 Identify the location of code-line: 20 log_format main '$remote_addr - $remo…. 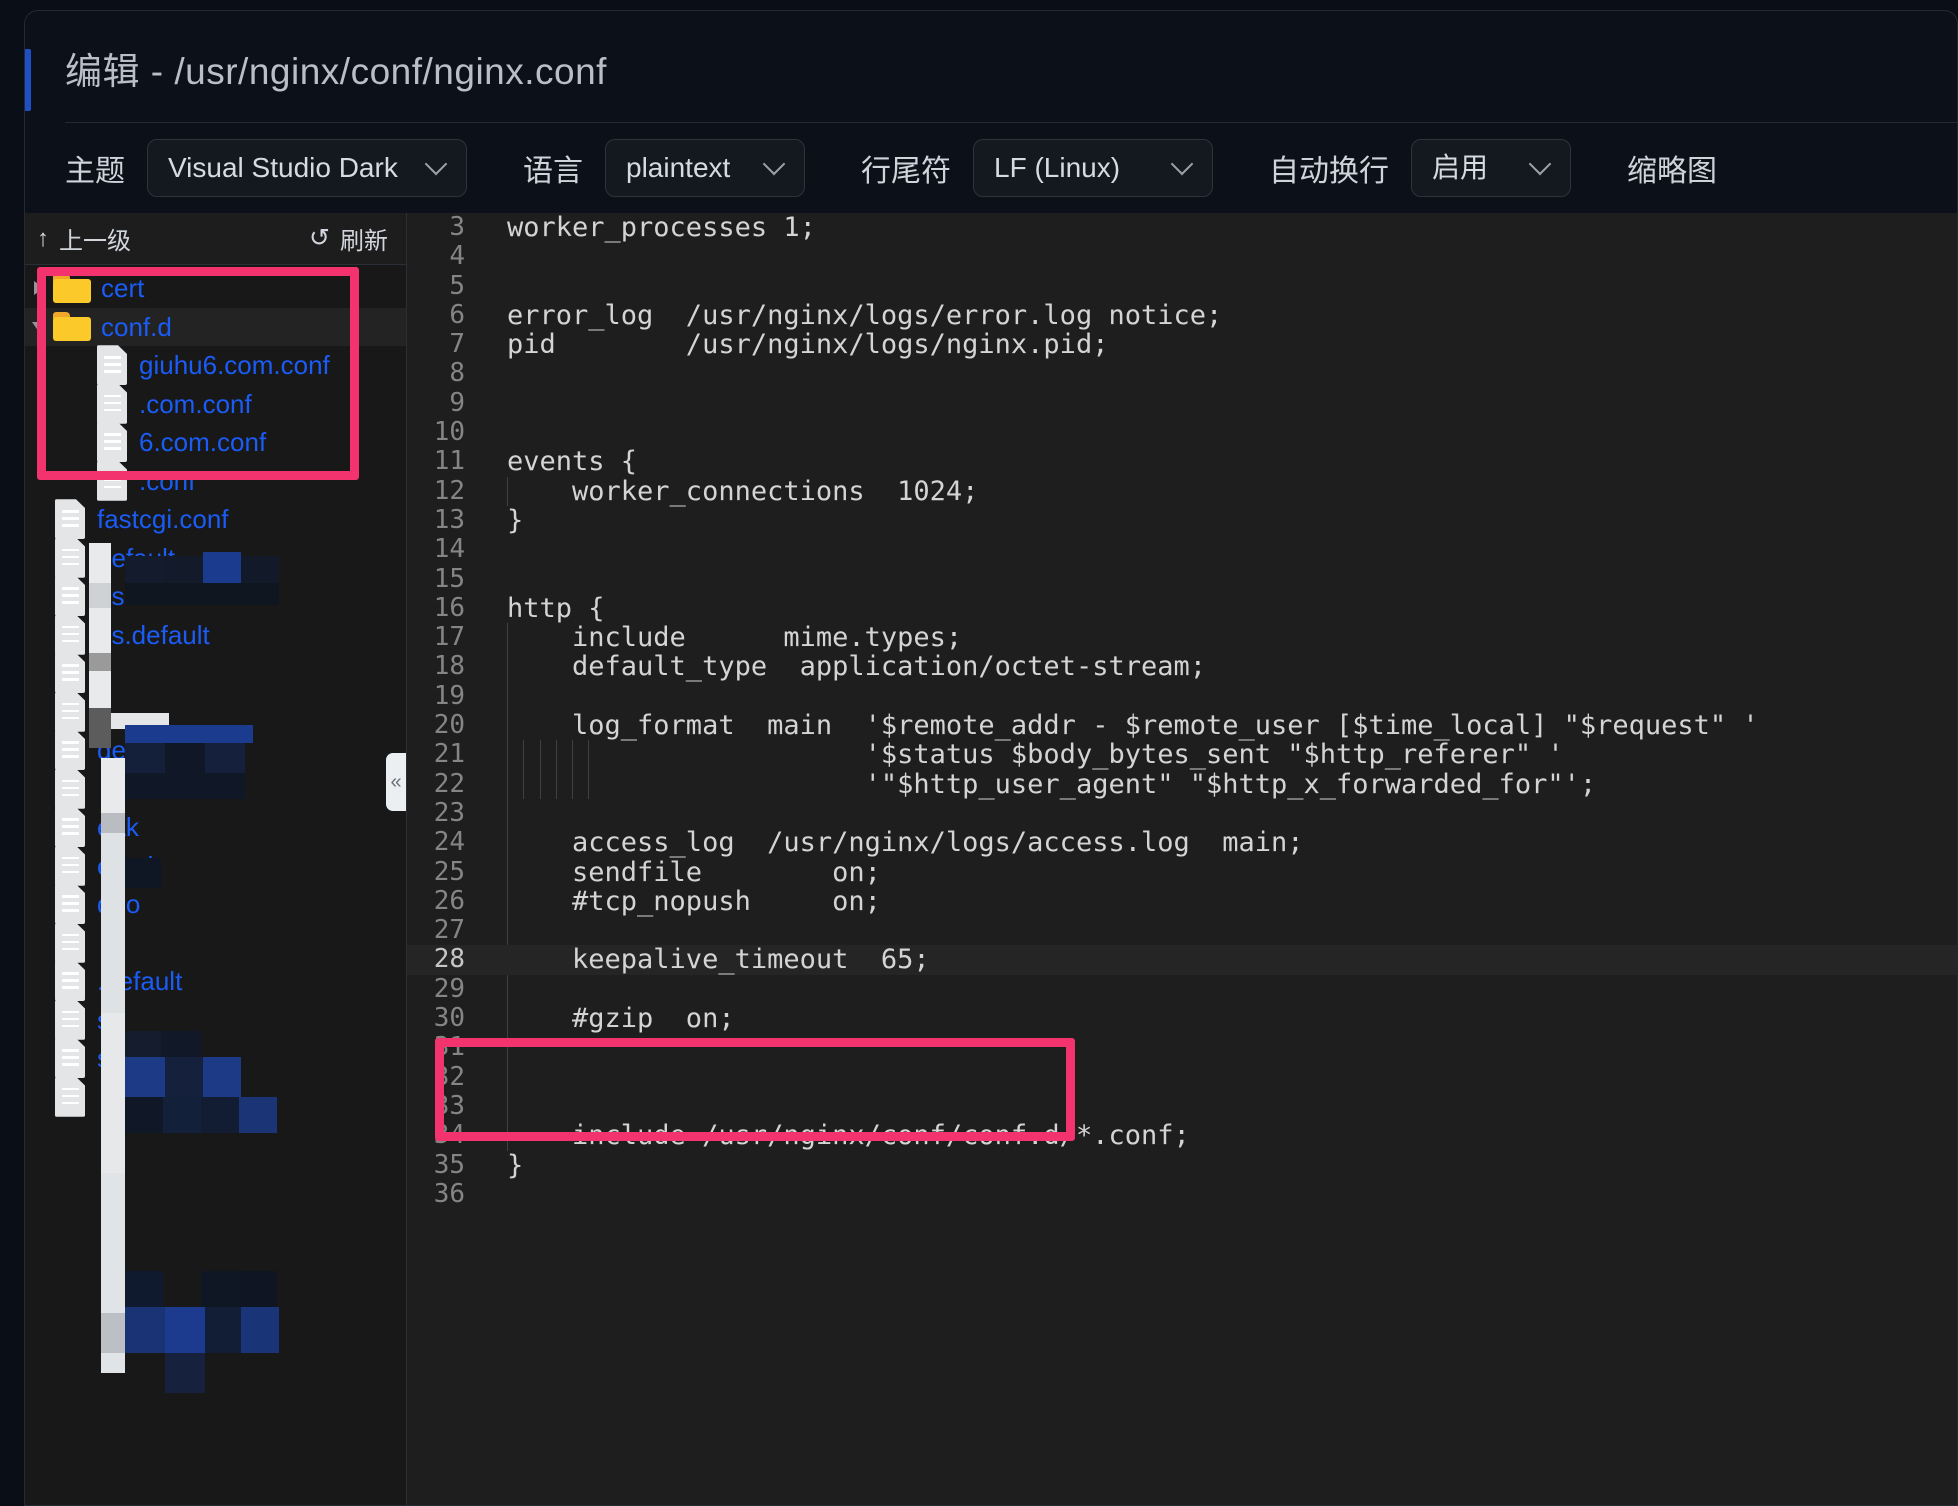
(1182, 726).